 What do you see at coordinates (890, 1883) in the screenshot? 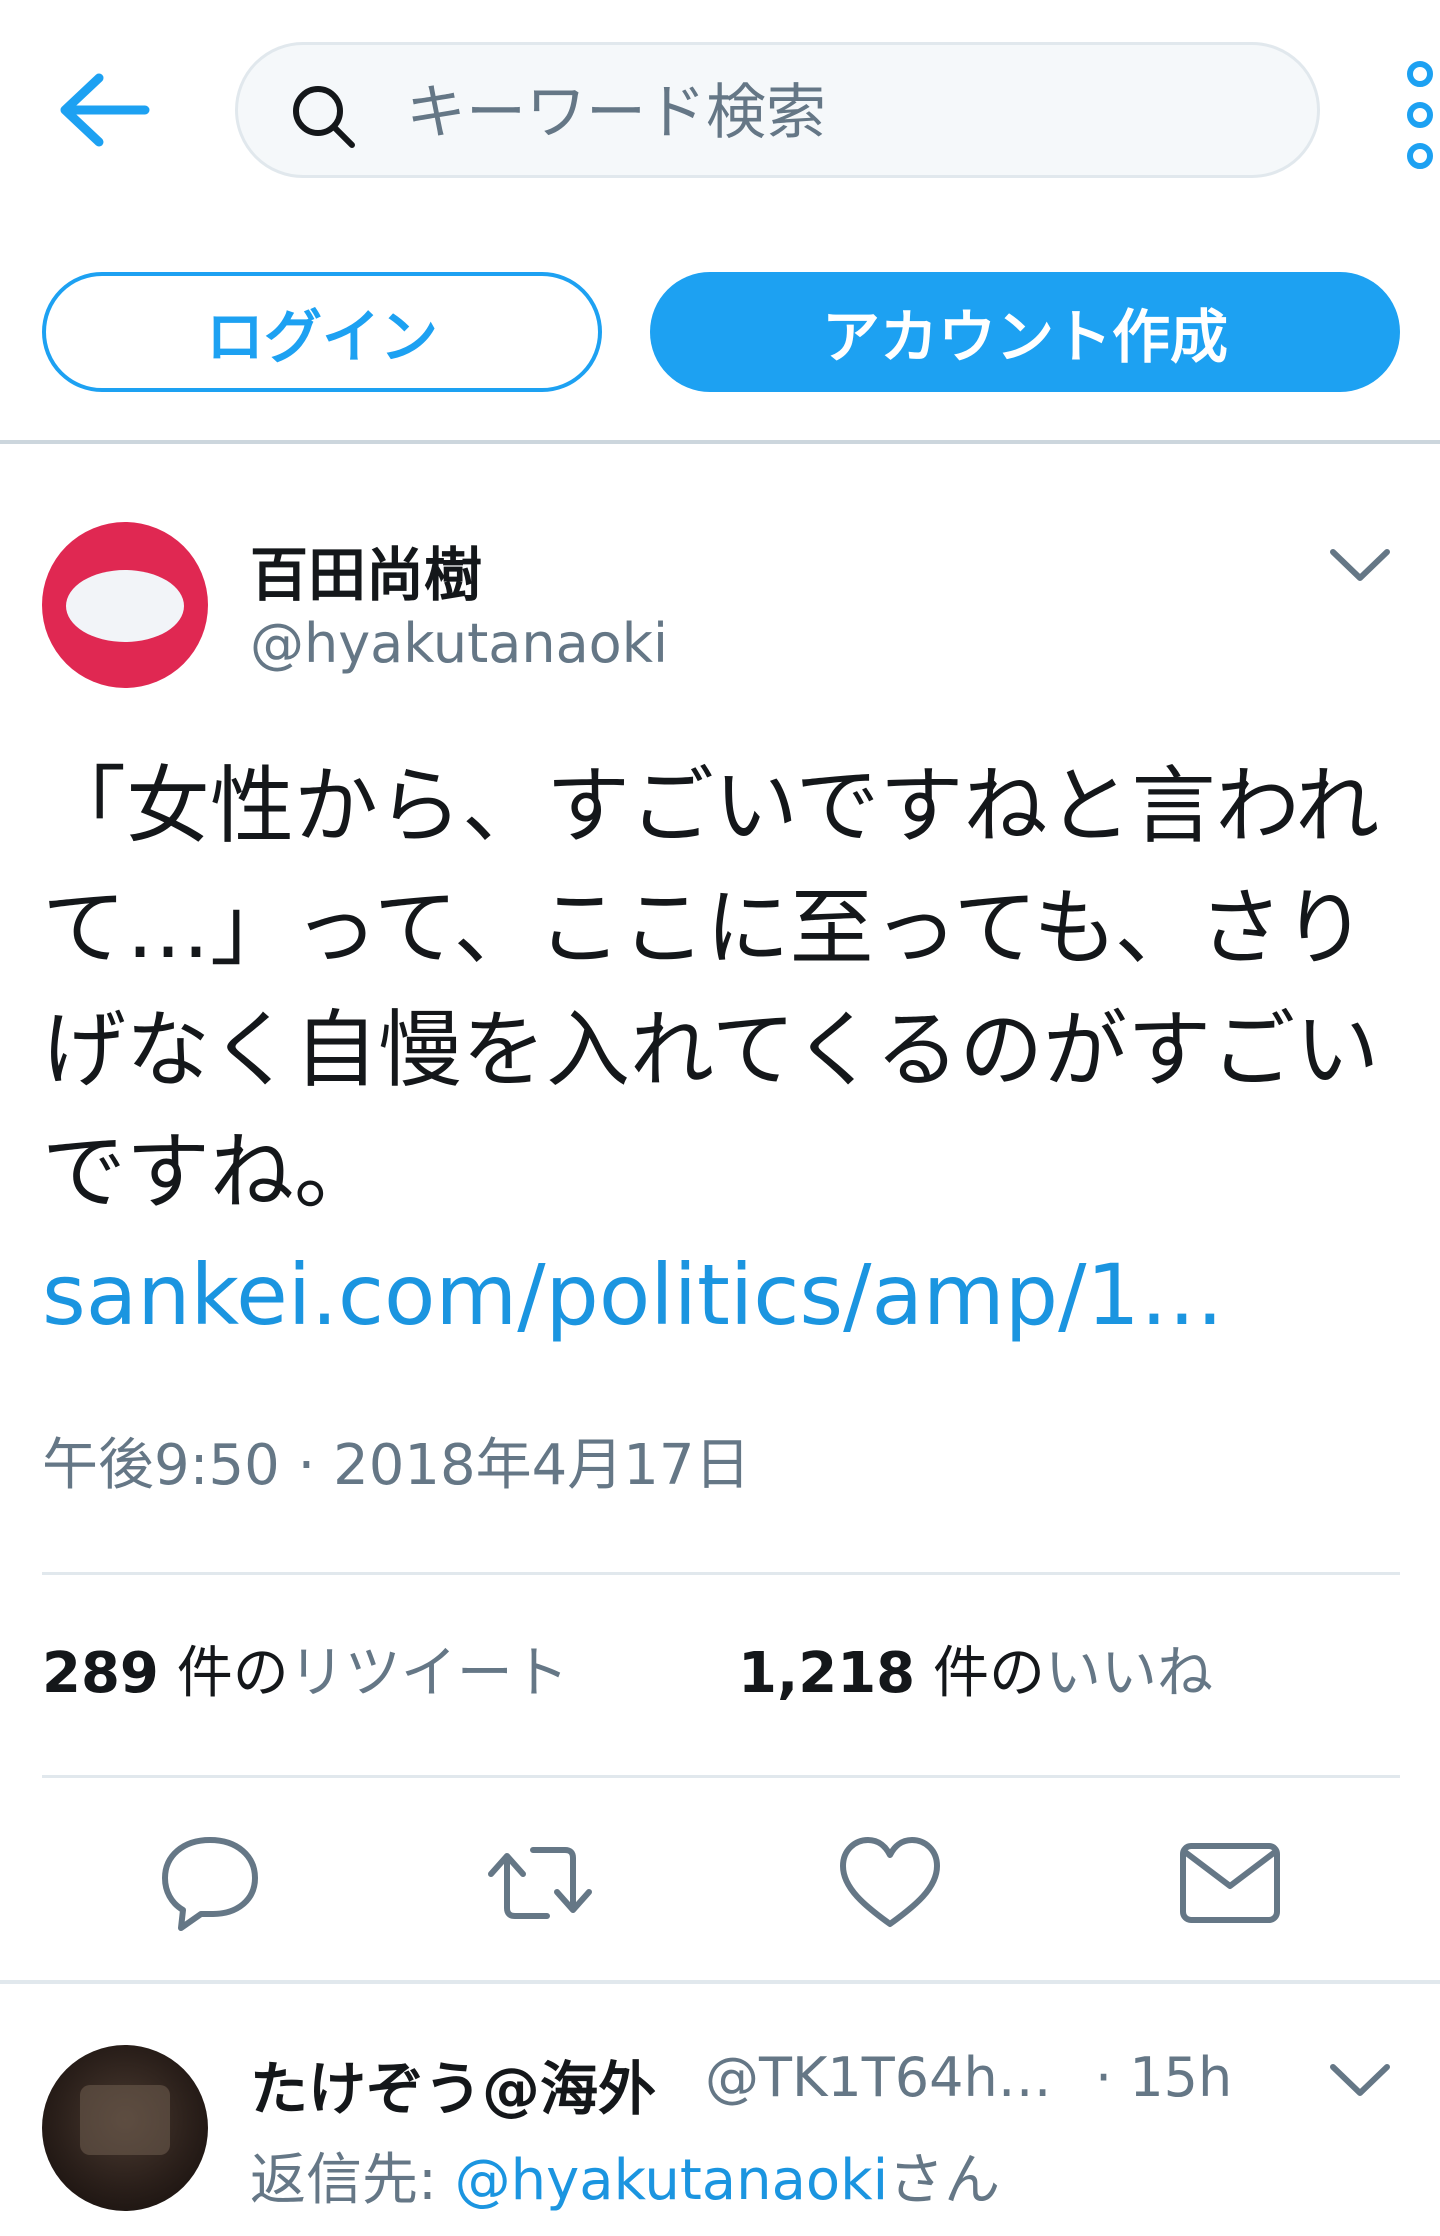
I see `like-icon` at bounding box center [890, 1883].